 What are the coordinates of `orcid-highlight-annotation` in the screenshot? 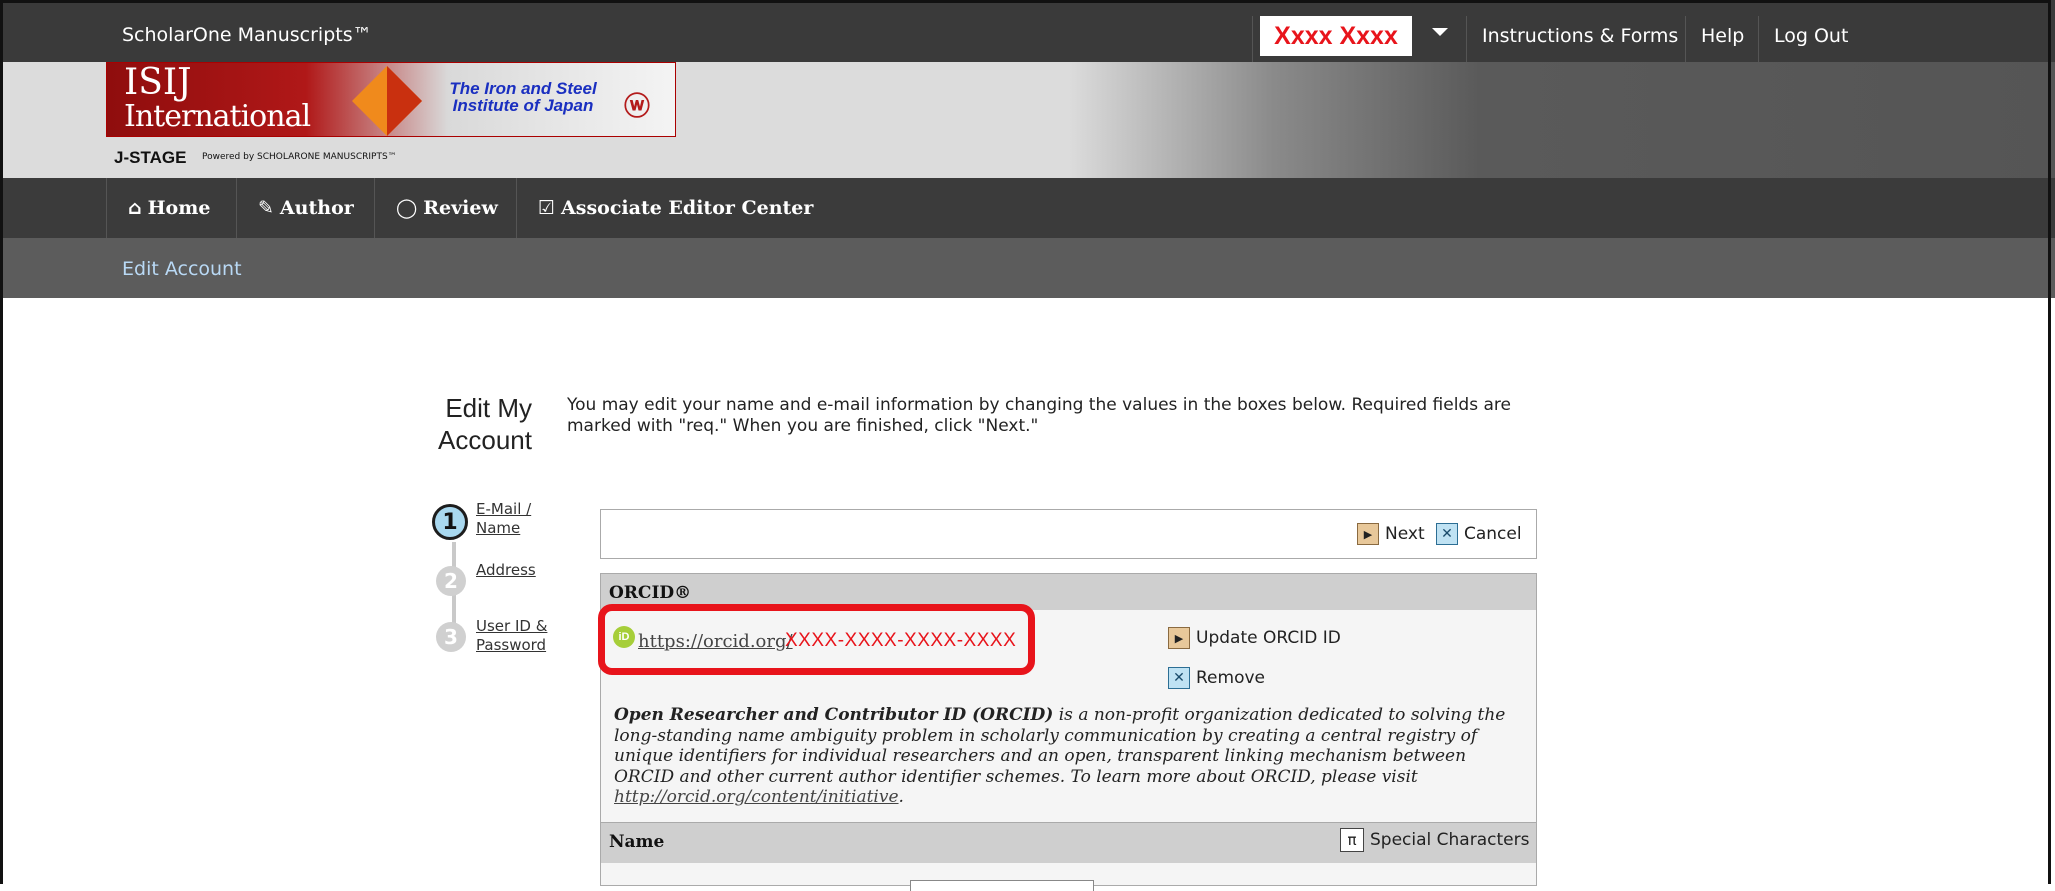 It's located at (816, 639).